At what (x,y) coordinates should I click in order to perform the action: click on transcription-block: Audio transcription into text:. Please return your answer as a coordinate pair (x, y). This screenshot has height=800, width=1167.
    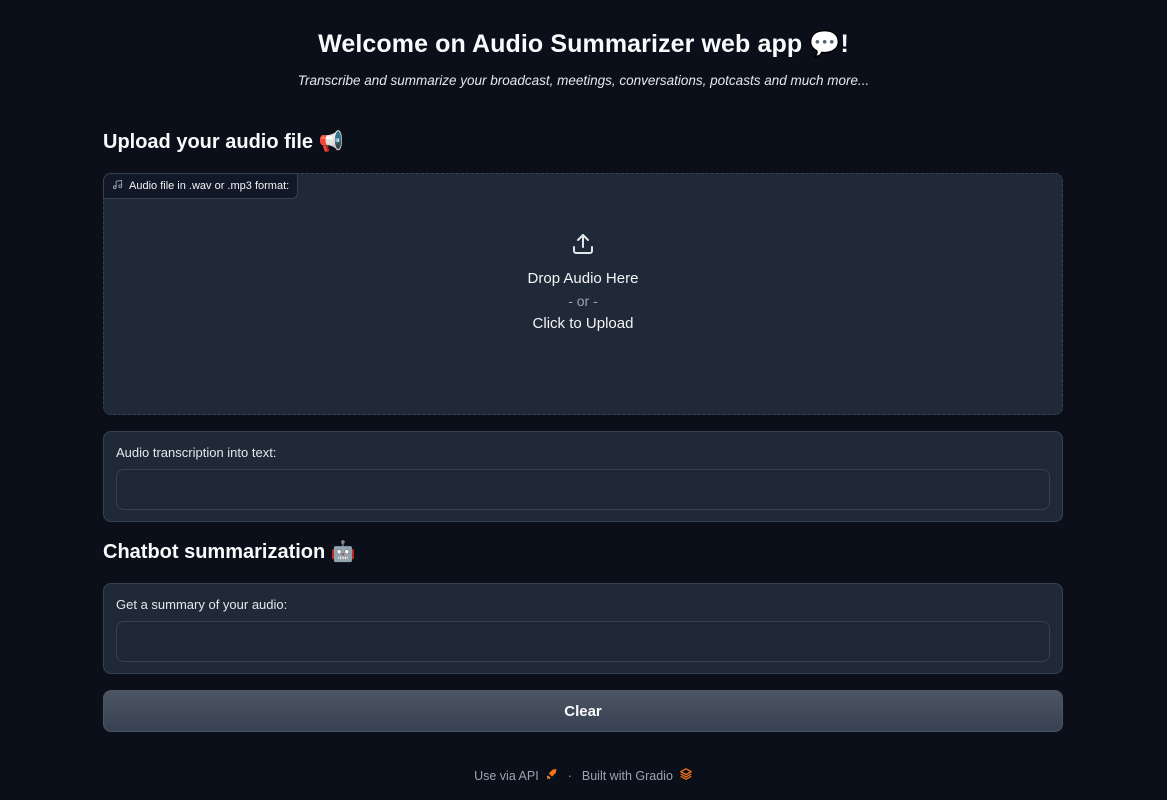
    Looking at the image, I should click on (583, 476).